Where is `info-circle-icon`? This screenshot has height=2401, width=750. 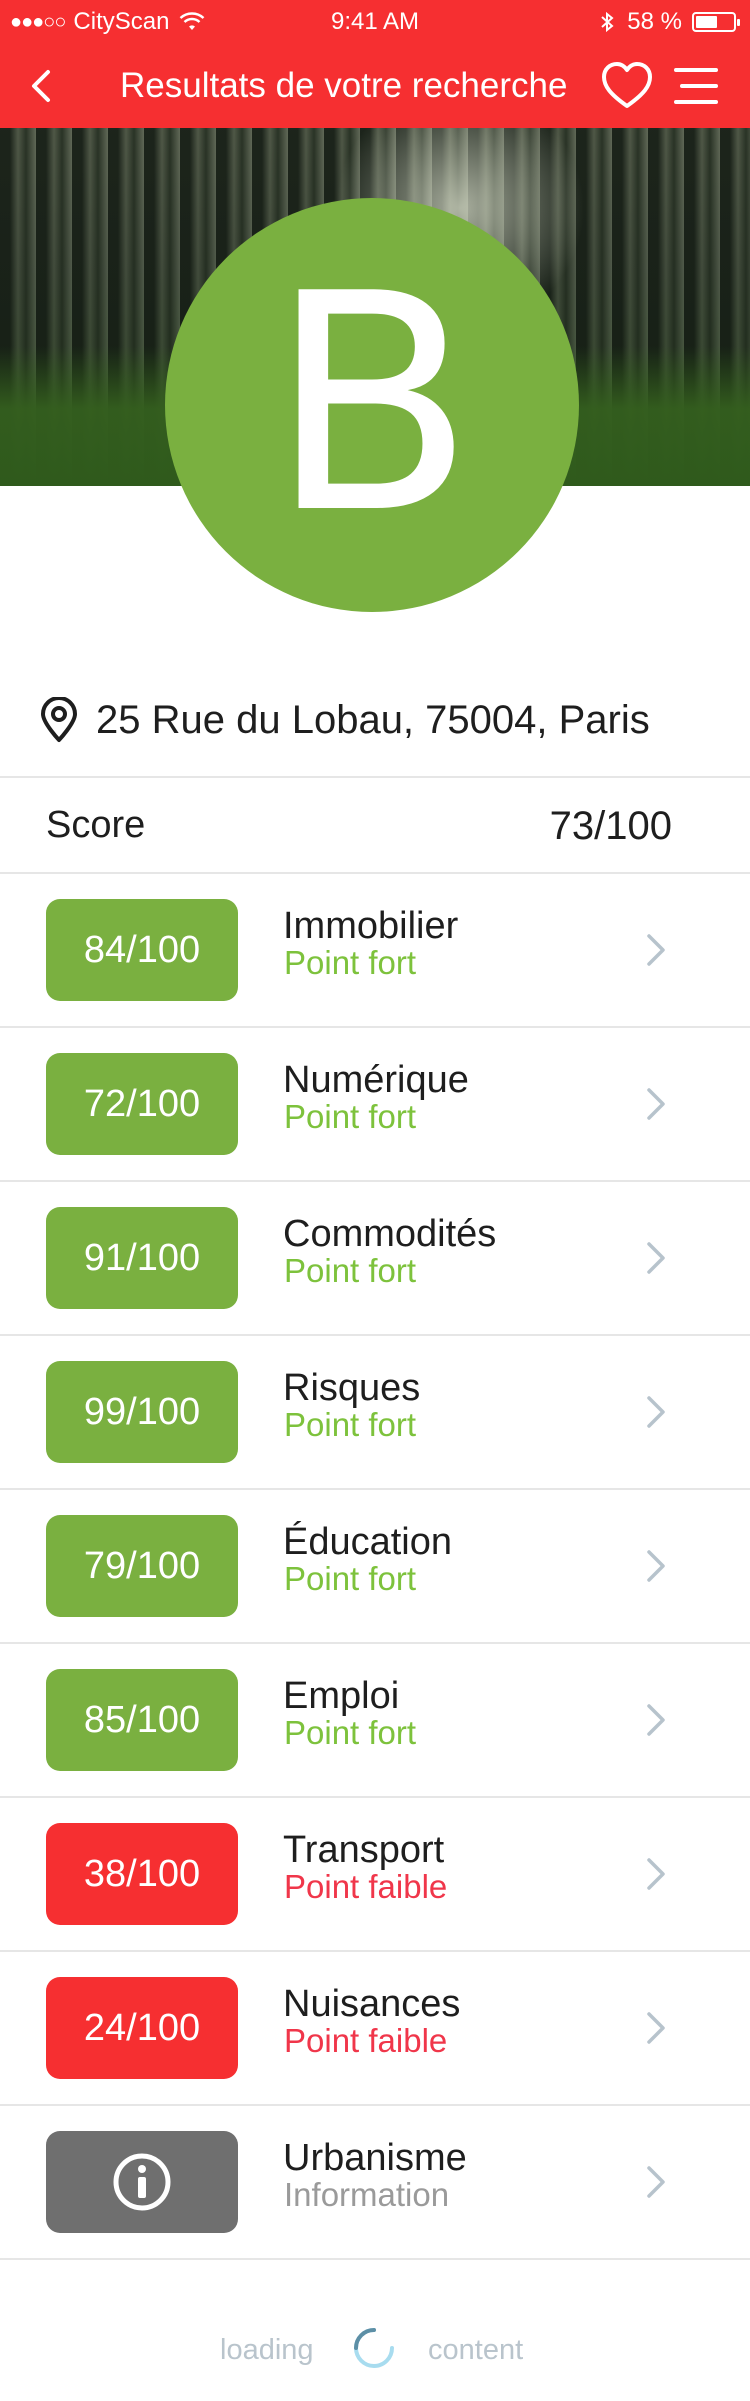
info-circle-icon is located at coordinates (142, 2182).